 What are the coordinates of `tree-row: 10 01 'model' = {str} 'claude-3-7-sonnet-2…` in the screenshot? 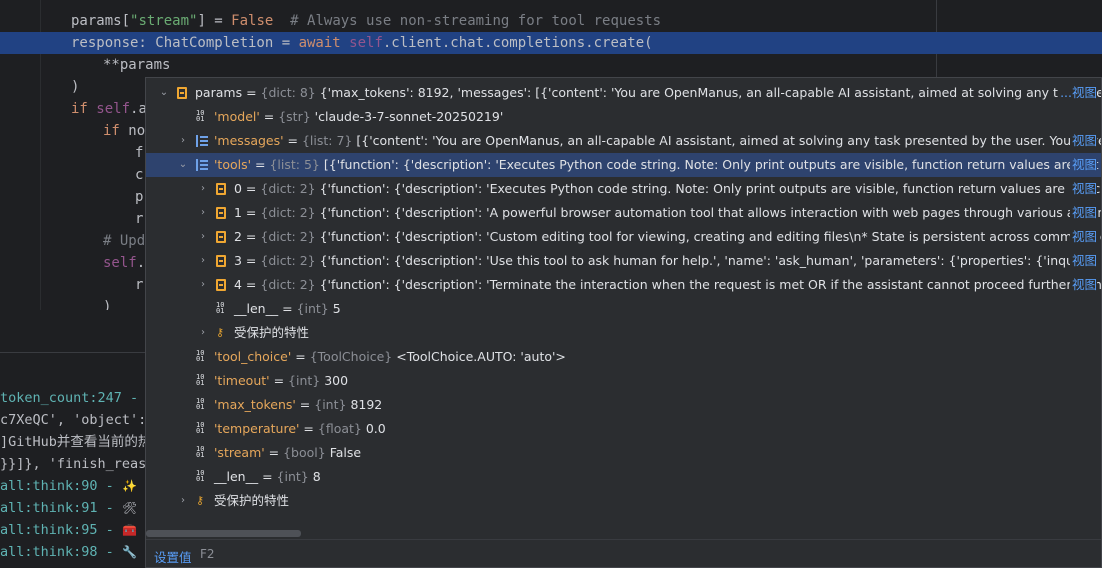 It's located at (623, 117).